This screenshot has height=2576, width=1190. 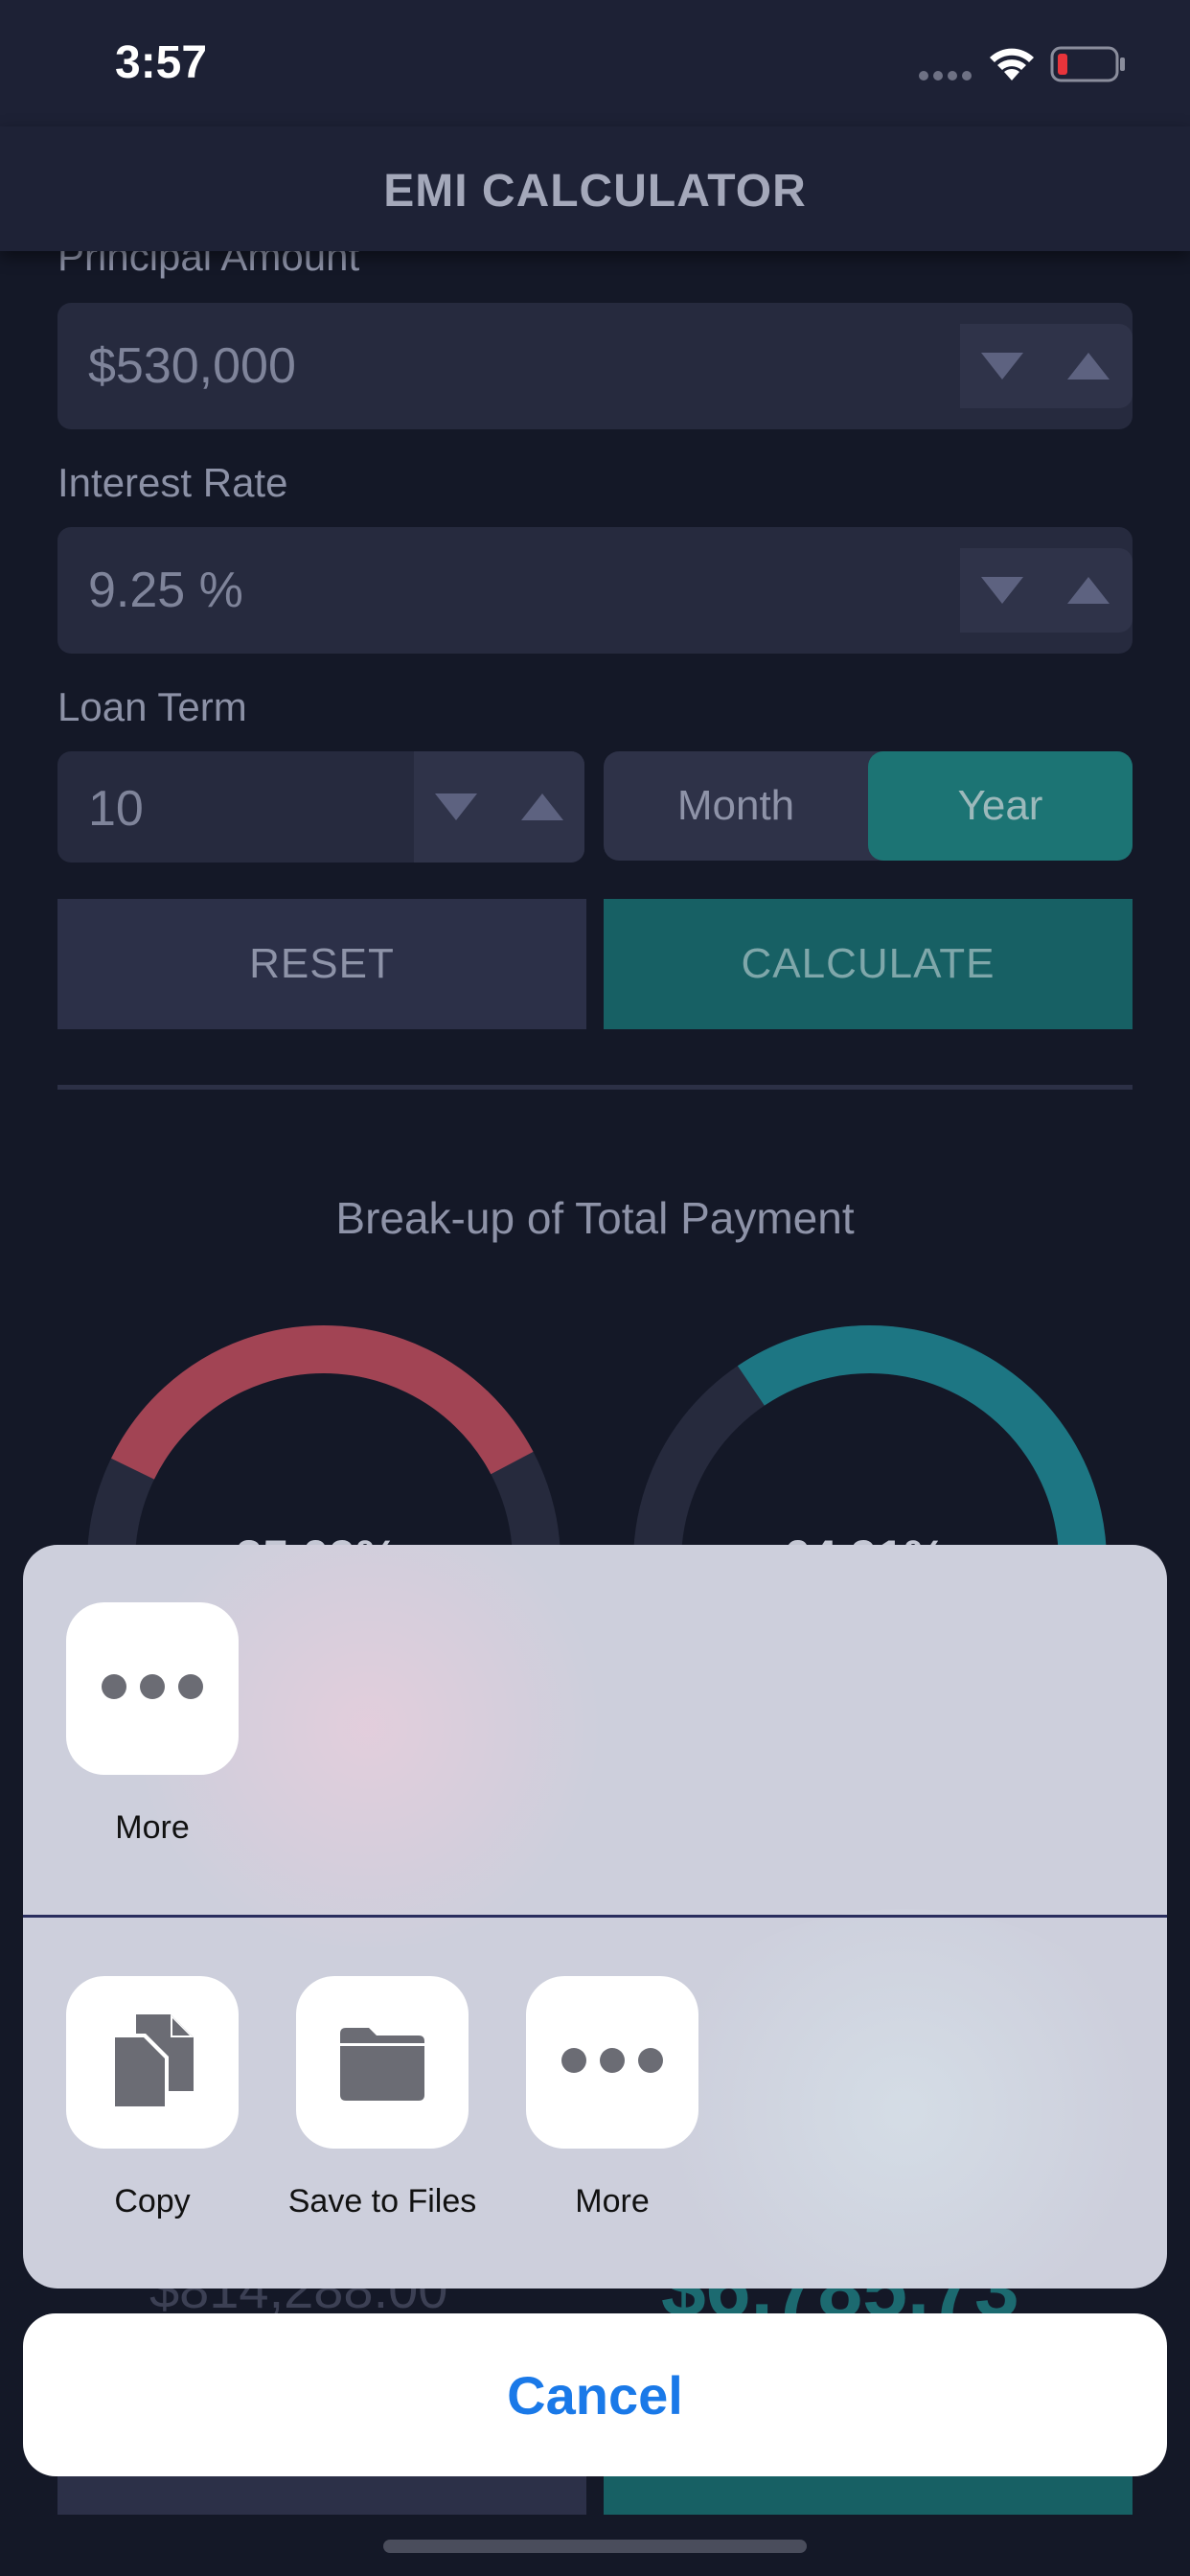 I want to click on copy-action-button, so click(x=152, y=2062).